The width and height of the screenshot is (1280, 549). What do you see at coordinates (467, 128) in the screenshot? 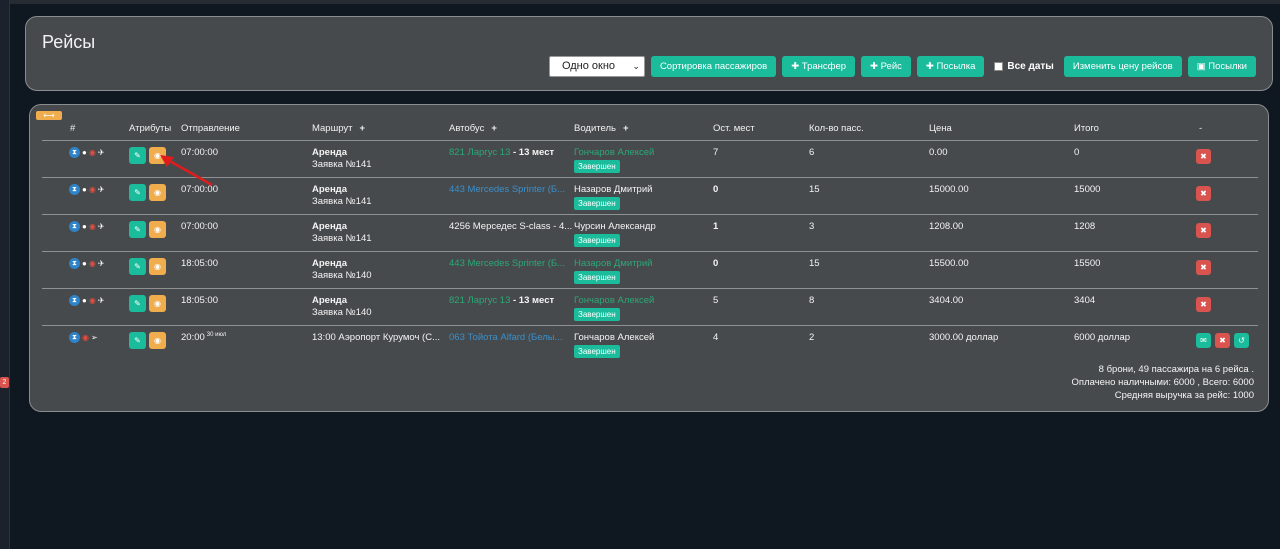
I see `col-bus-label: Автобус` at bounding box center [467, 128].